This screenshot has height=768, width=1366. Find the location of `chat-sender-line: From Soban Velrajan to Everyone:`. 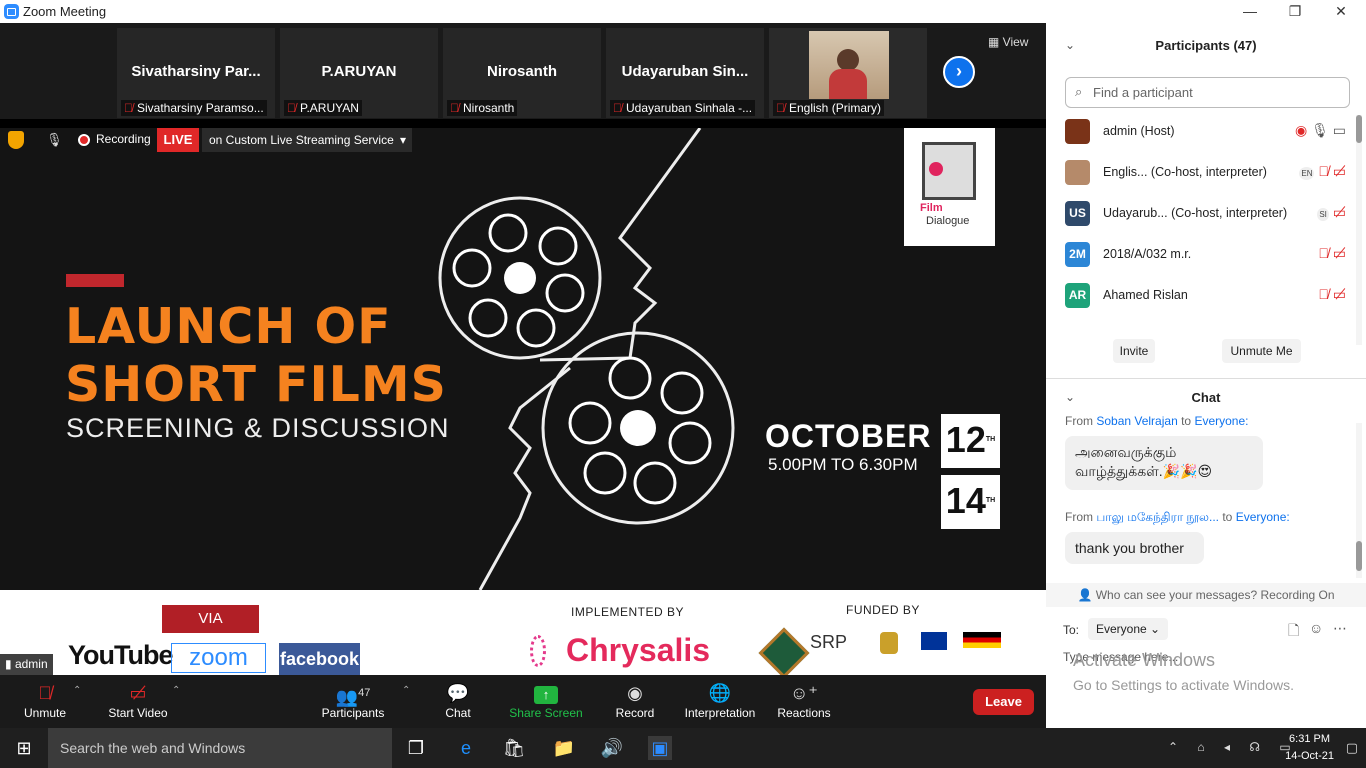

chat-sender-line: From Soban Velrajan to Everyone: is located at coordinates (1157, 421).